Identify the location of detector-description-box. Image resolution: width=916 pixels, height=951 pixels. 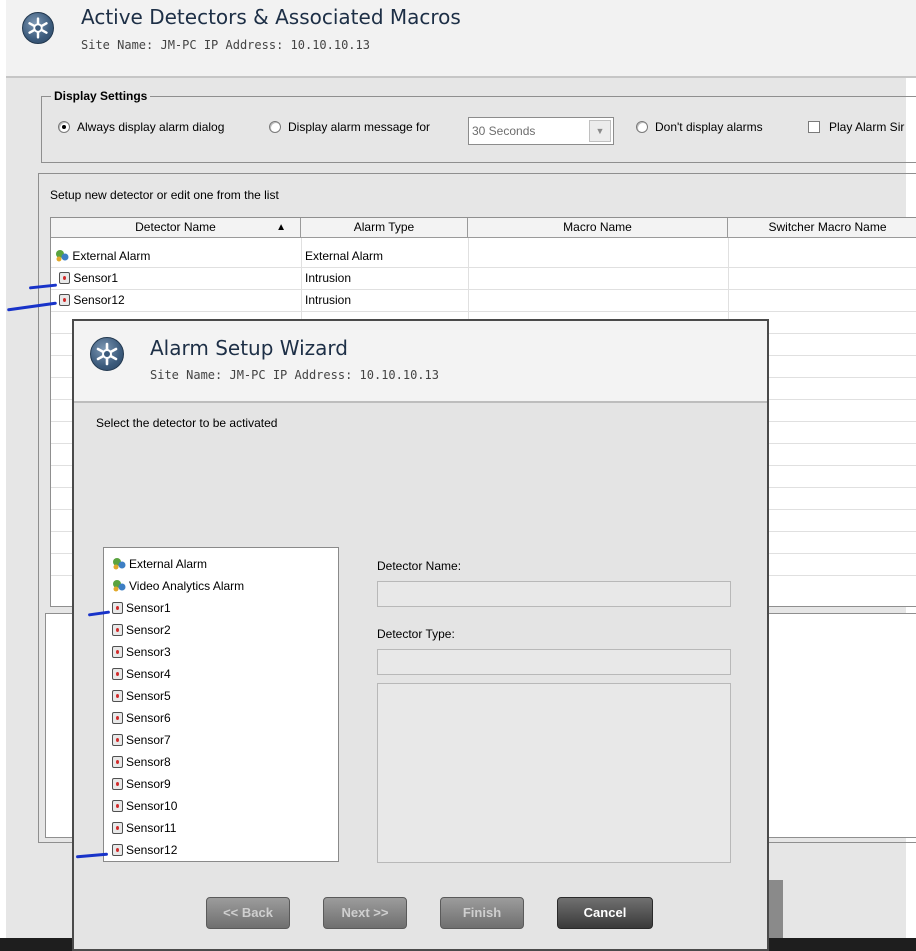
(554, 773).